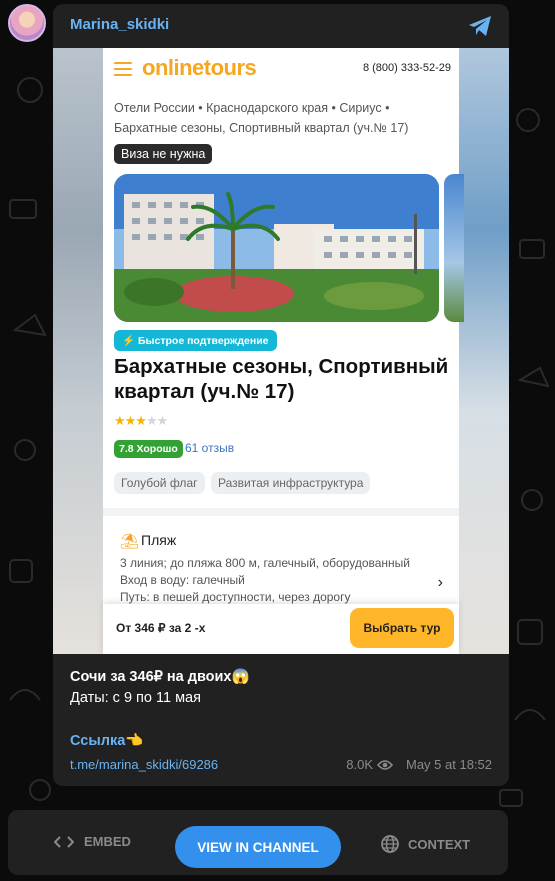  What do you see at coordinates (359, 764) in the screenshot?
I see `view-count: 8.0K` at bounding box center [359, 764].